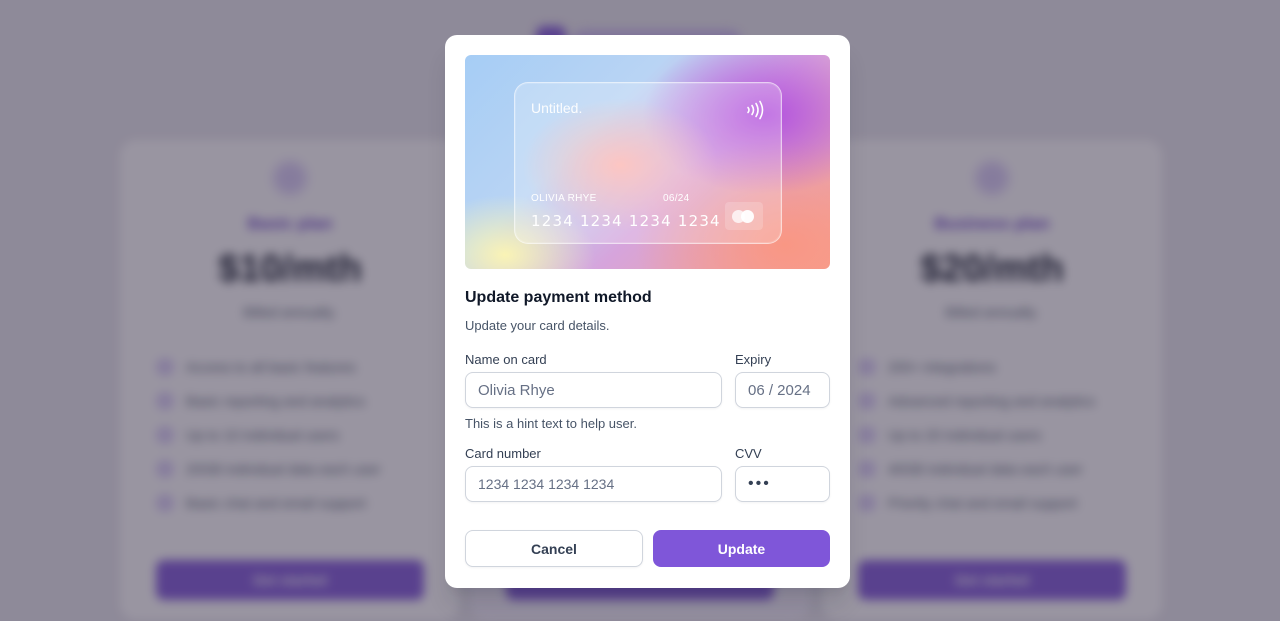 The image size is (1280, 621). What do you see at coordinates (503, 453) in the screenshot?
I see `card-number-label: Card number` at bounding box center [503, 453].